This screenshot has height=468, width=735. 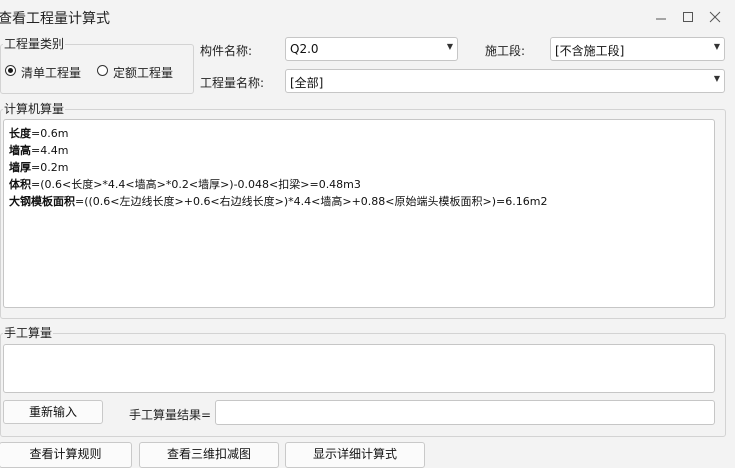 What do you see at coordinates (226, 51) in the screenshot?
I see `component-label: 构件名称:` at bounding box center [226, 51].